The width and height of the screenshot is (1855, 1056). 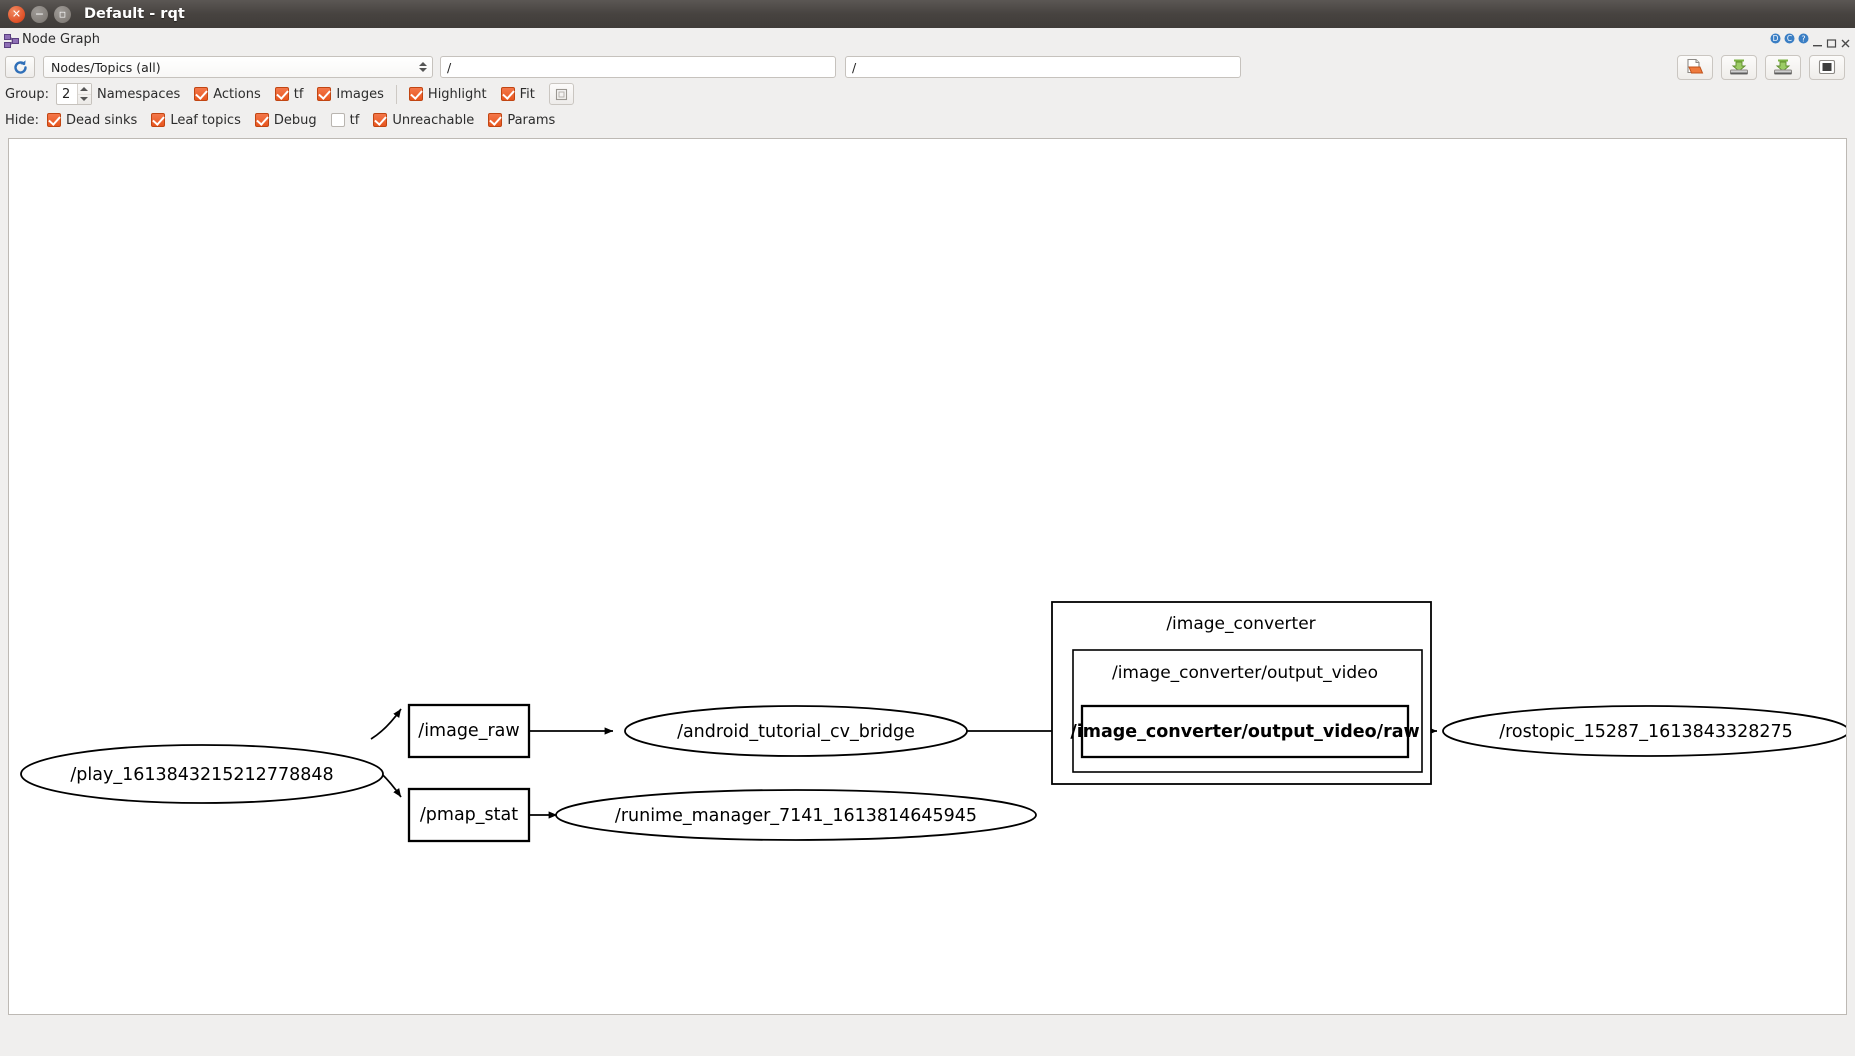 I want to click on node-image-raw-label: /image_raw, so click(x=468, y=731).